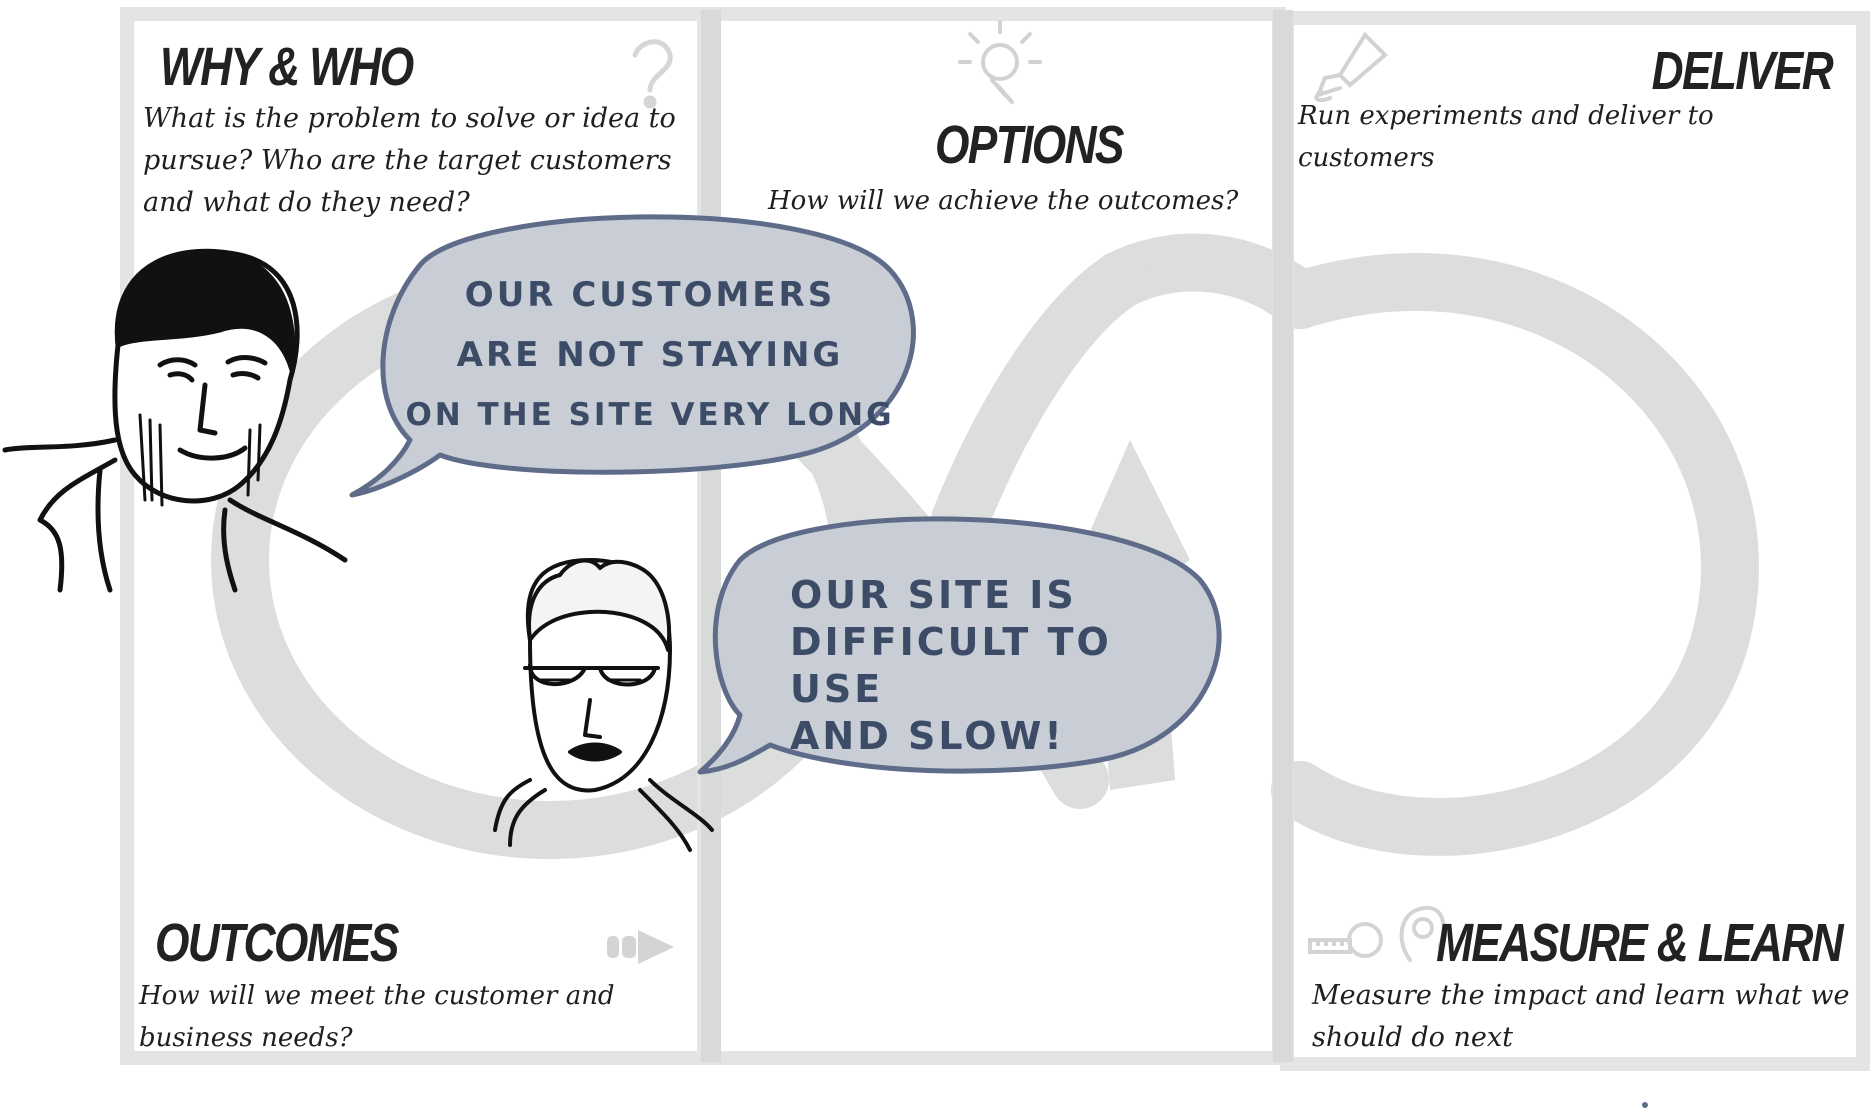 This screenshot has height=1120, width=1872. What do you see at coordinates (1645, 1105) in the screenshot?
I see `stray-dot` at bounding box center [1645, 1105].